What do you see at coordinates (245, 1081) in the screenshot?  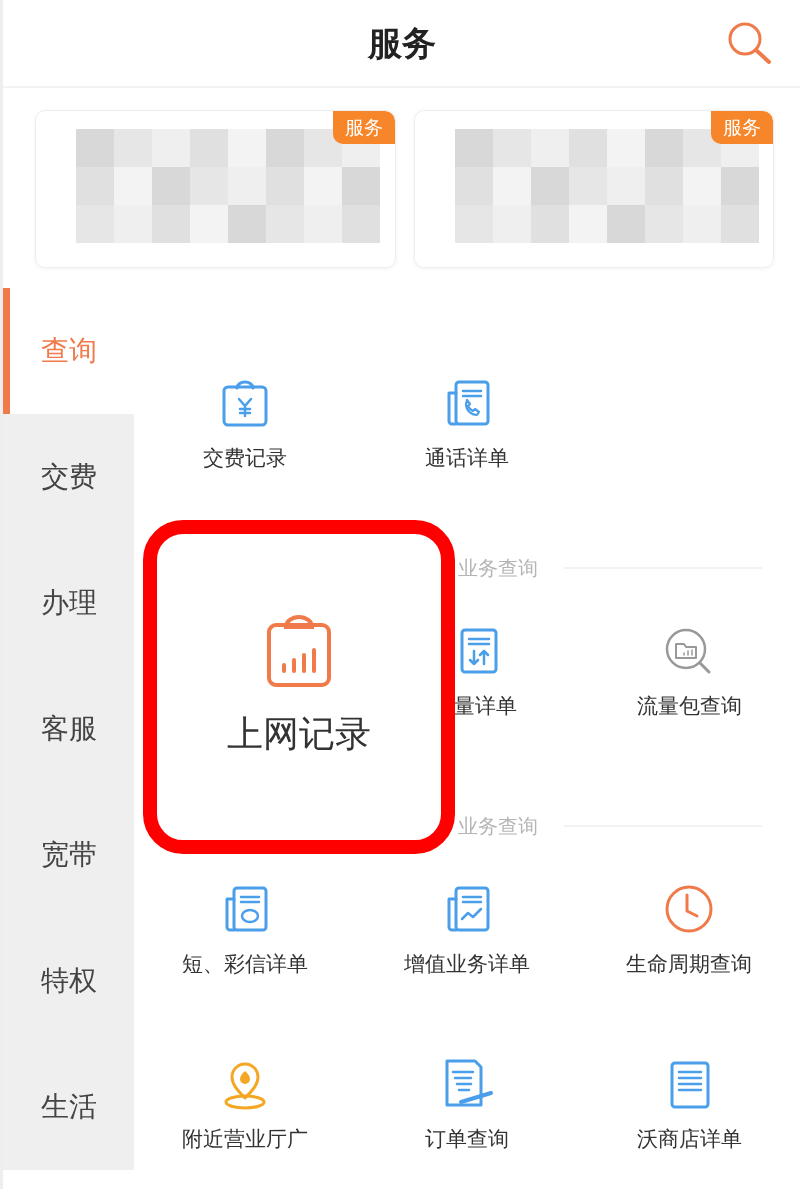 I see `service-item: 附近营业厅广` at bounding box center [245, 1081].